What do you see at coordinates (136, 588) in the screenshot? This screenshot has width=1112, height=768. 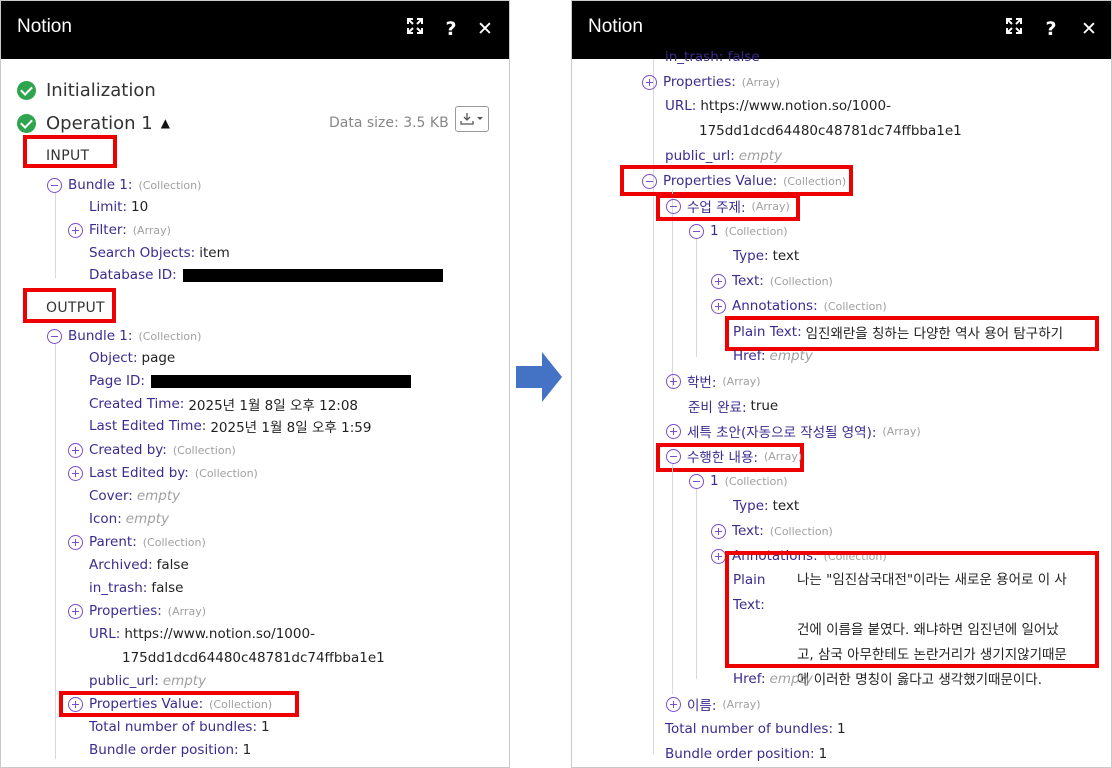 I see `output-trash-row: in_trash: false` at bounding box center [136, 588].